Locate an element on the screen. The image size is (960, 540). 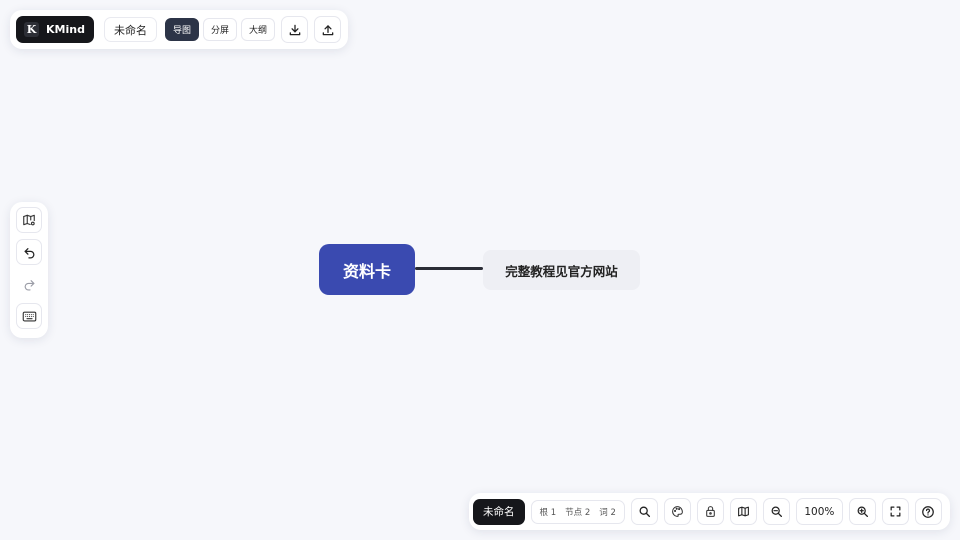
lock-button is located at coordinates (710, 511).